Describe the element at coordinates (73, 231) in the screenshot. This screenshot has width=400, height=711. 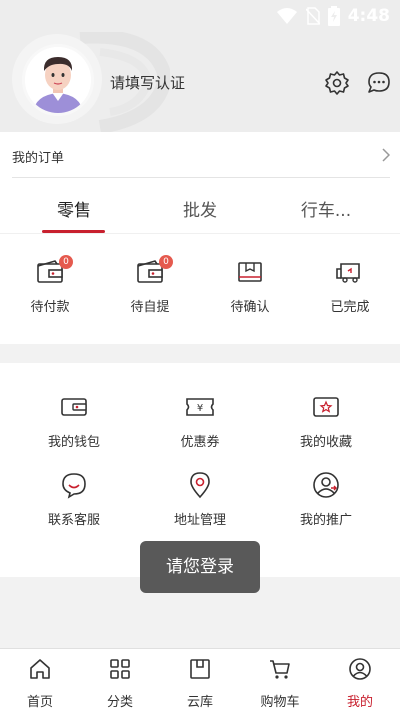
I see `active-tab-indicator` at that location.